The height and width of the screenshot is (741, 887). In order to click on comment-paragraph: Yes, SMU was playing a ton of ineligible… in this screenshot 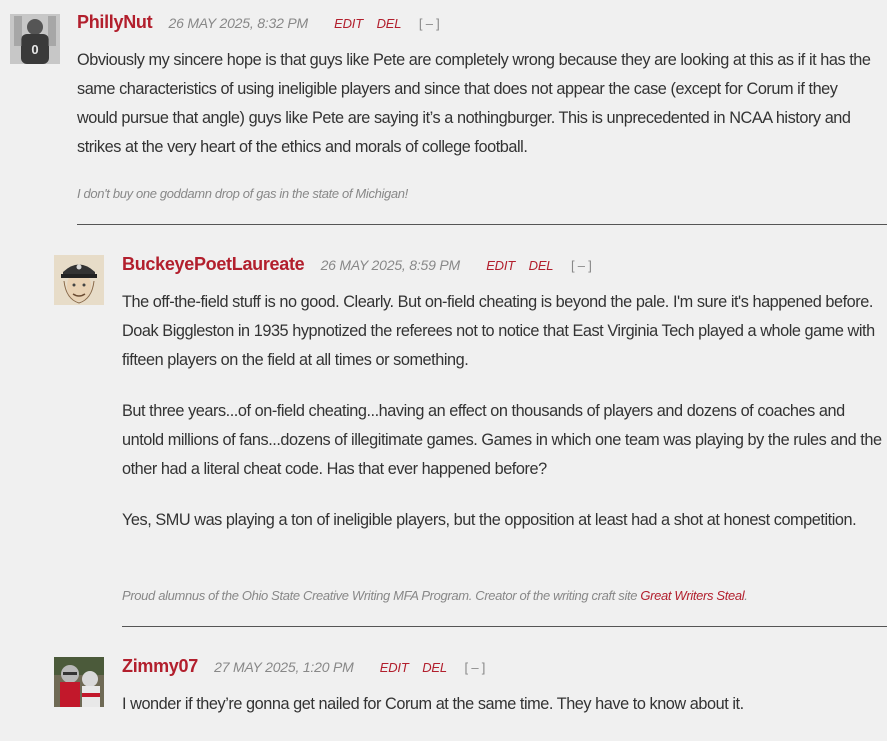, I will do `click(489, 520)`.